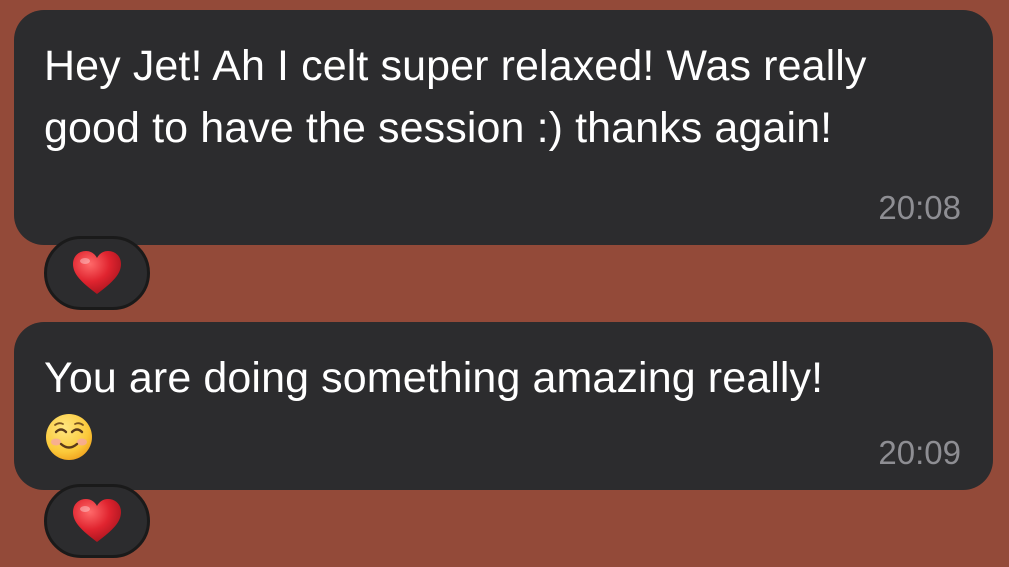 Image resolution: width=1009 pixels, height=567 pixels. What do you see at coordinates (919, 207) in the screenshot?
I see `message-timestamp: 20:08` at bounding box center [919, 207].